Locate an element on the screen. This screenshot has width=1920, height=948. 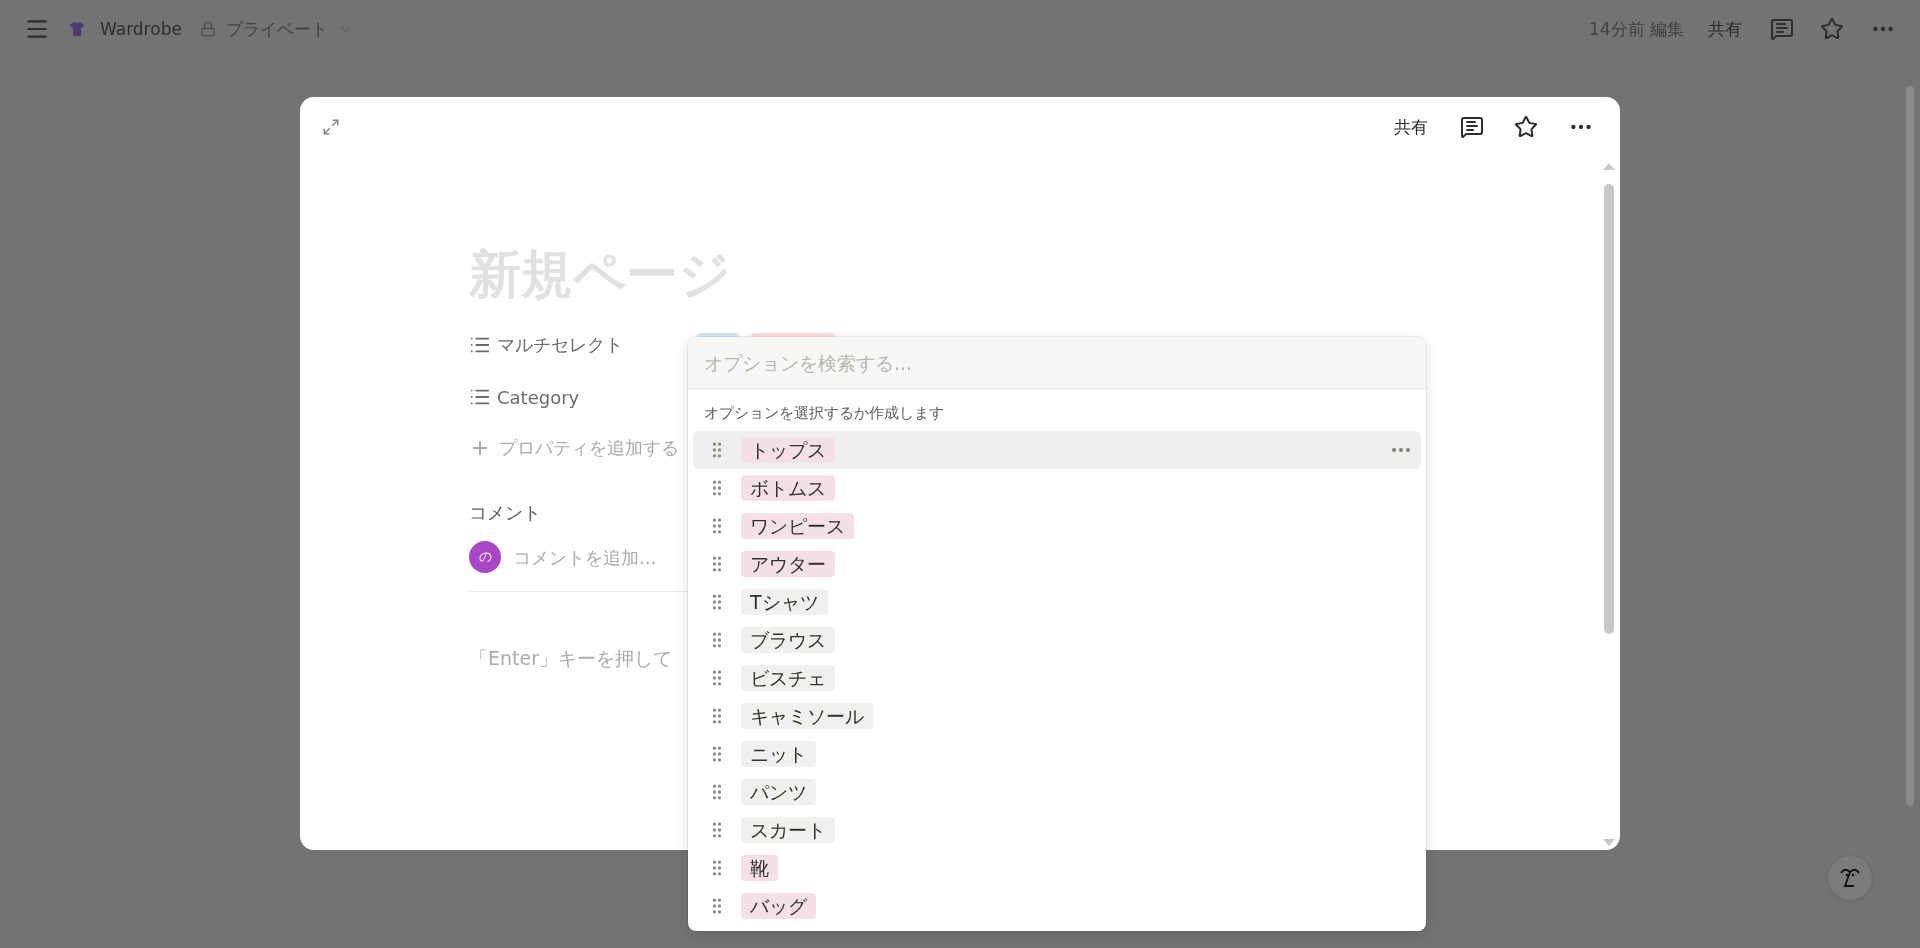
scrollbar-thumb is located at coordinates (1609, 409).